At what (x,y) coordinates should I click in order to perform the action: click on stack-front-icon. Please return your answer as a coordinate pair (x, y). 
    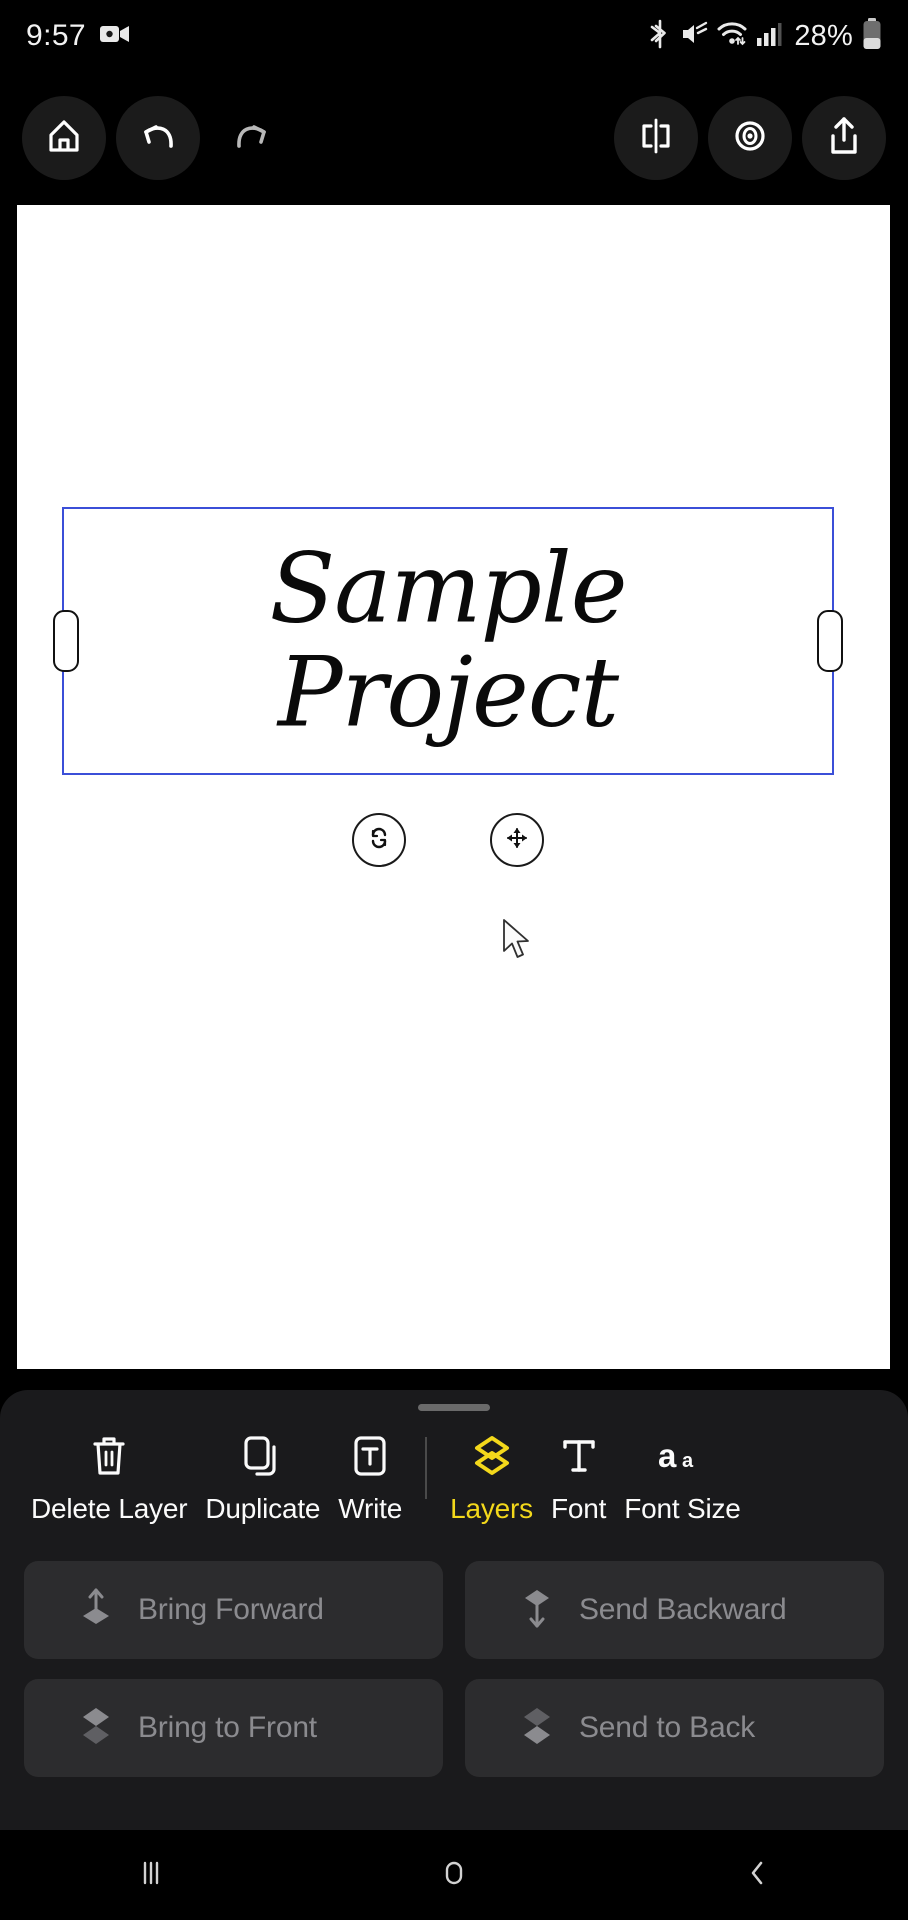
    Looking at the image, I should click on (96, 1728).